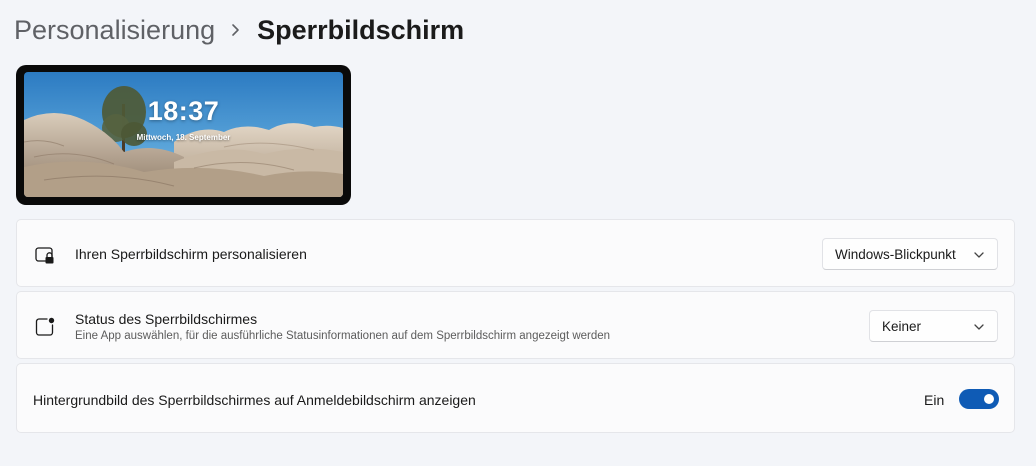  I want to click on lock-screen-status-value: Keiner, so click(902, 326).